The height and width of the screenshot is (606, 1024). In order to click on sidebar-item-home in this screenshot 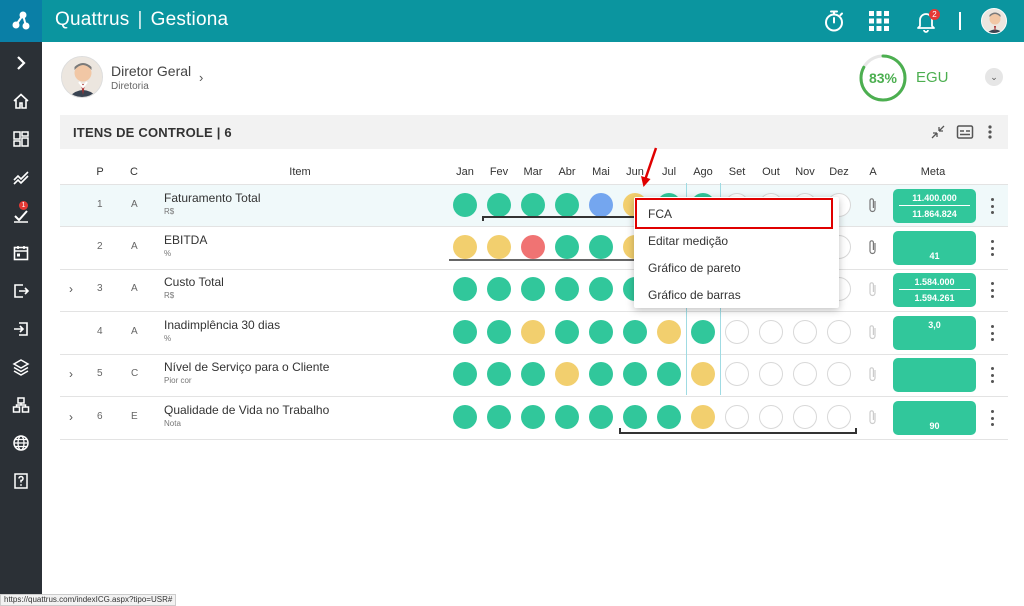, I will do `click(21, 101)`.